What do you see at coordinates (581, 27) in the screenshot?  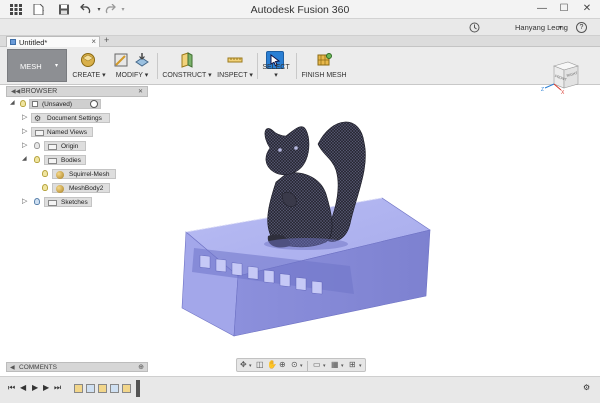 I see `help-button: ?` at bounding box center [581, 27].